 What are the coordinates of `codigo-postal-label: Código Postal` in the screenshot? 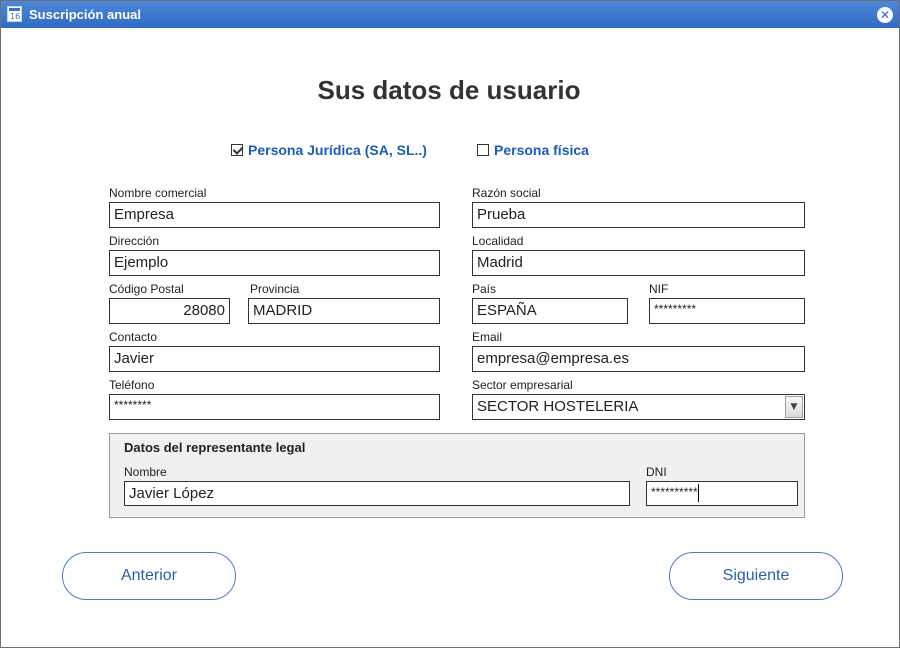 It's located at (146, 289).